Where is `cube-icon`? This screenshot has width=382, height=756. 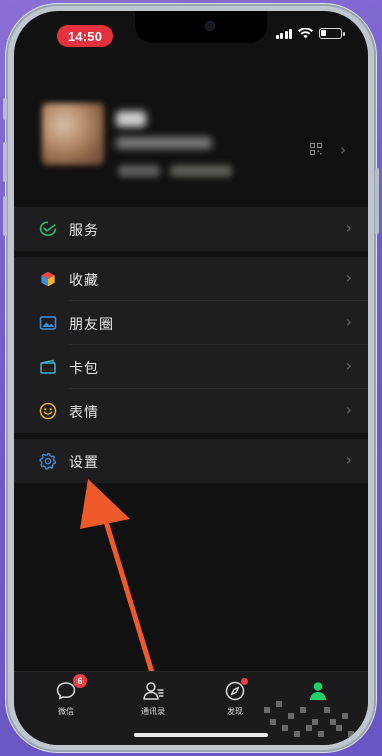 cube-icon is located at coordinates (48, 279).